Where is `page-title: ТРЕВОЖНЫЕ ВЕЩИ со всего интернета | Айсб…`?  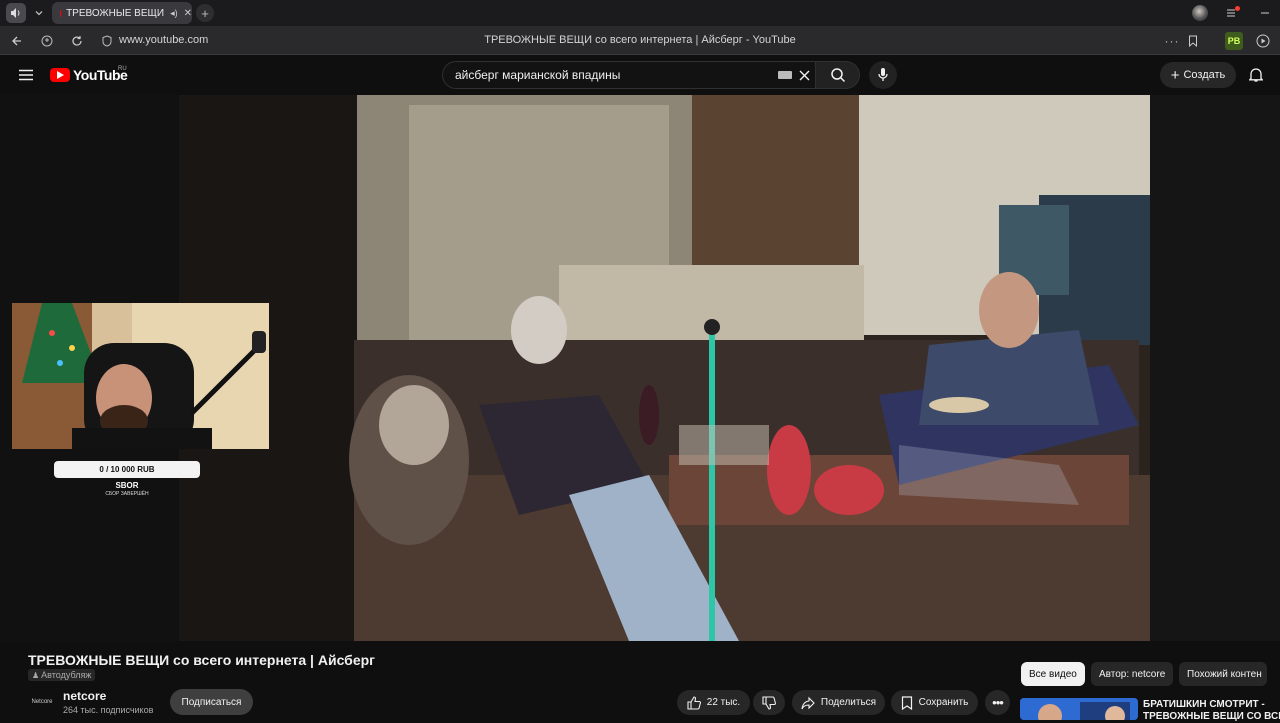 page-title: ТРЕВОЖНЫЕ ВЕЩИ со всего интернета | Айсб… is located at coordinates (640, 40).